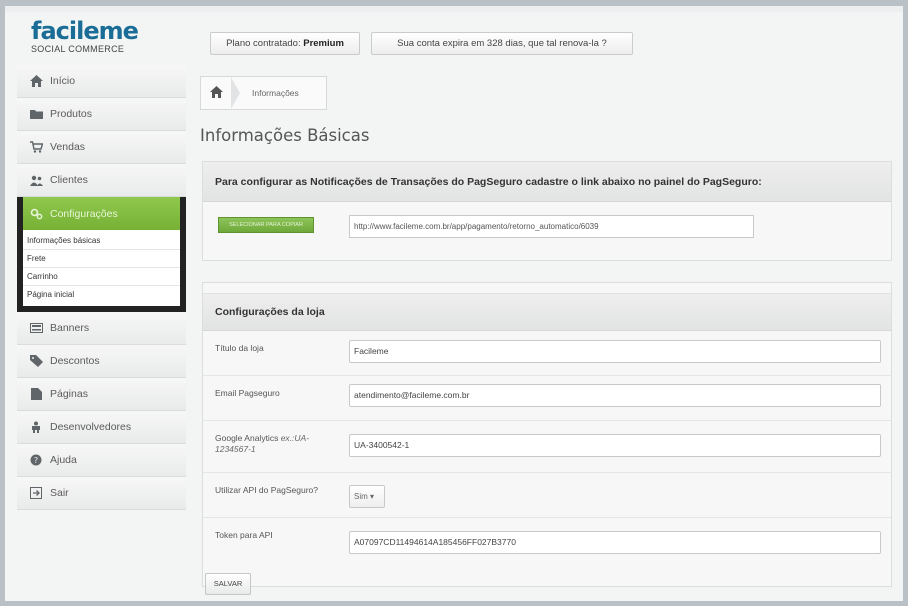  What do you see at coordinates (36, 427) in the screenshot?
I see `developer-icon` at bounding box center [36, 427].